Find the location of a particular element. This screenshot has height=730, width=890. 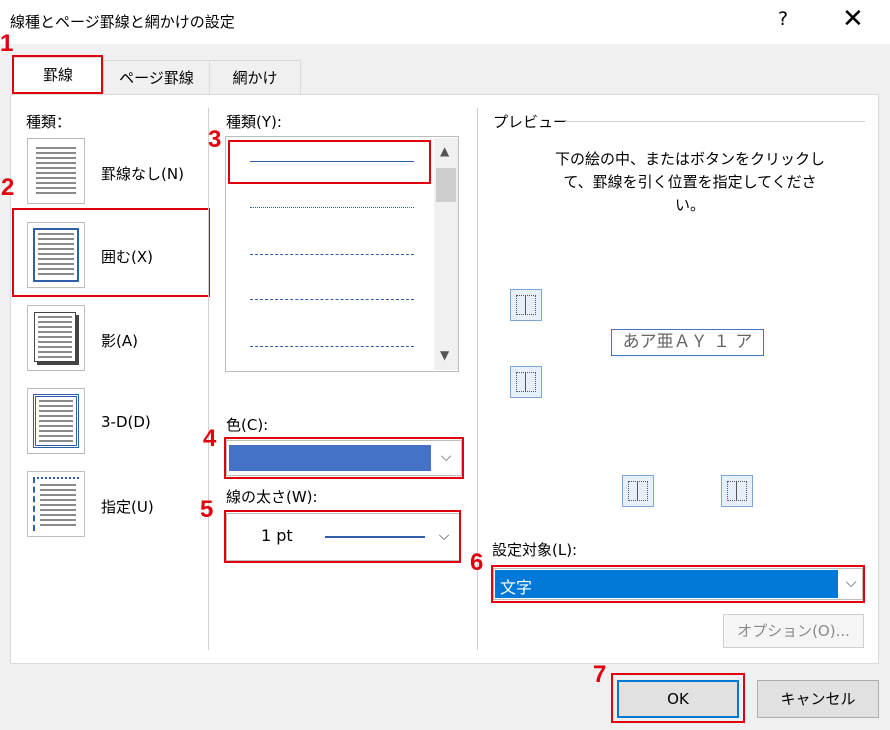

style-heading: 種類(Y): is located at coordinates (254, 122).